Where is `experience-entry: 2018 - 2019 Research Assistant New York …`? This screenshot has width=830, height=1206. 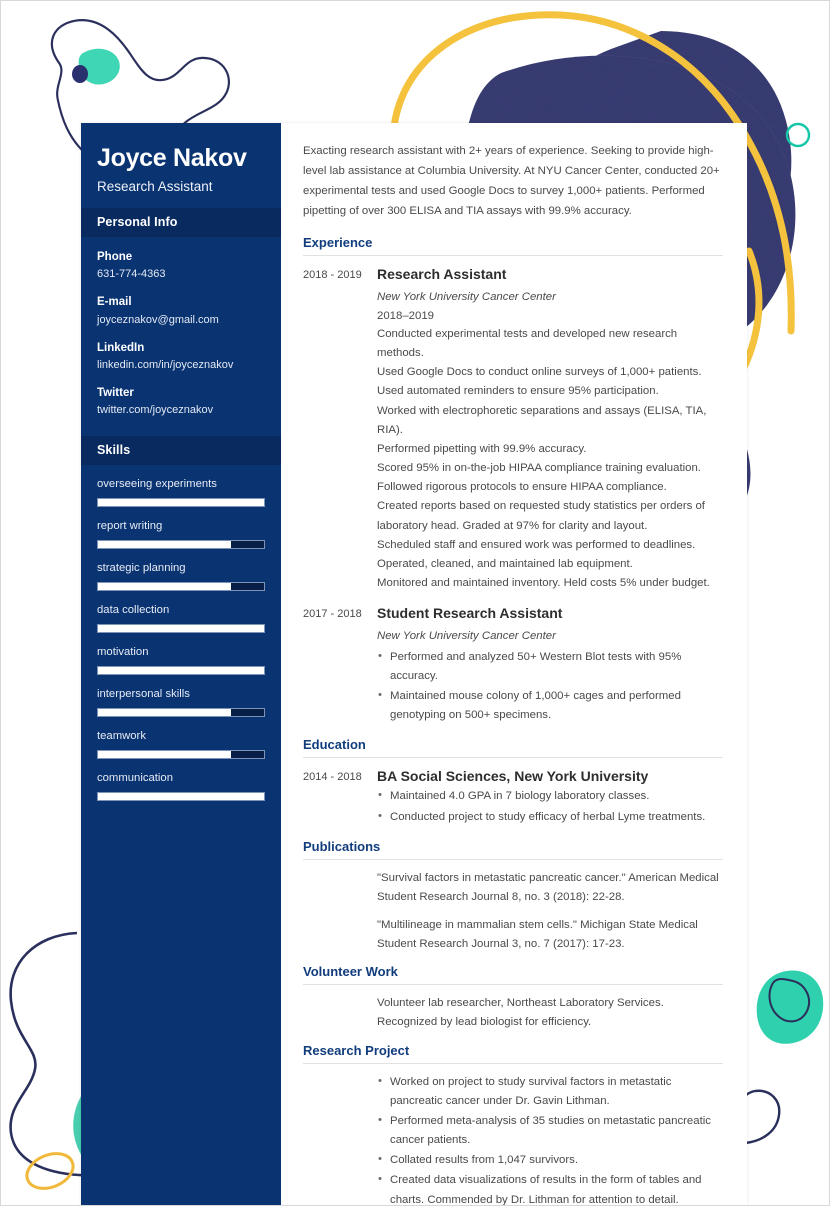 experience-entry: 2018 - 2019 Research Assistant New York … is located at coordinates (513, 429).